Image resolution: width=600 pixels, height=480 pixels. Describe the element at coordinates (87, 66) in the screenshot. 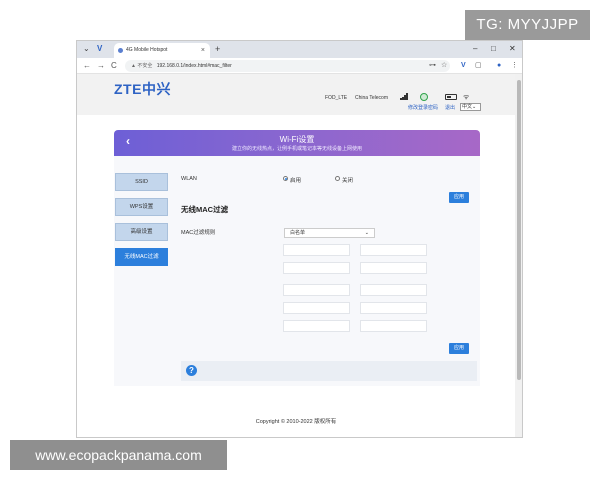

I see `back-button: ←` at that location.